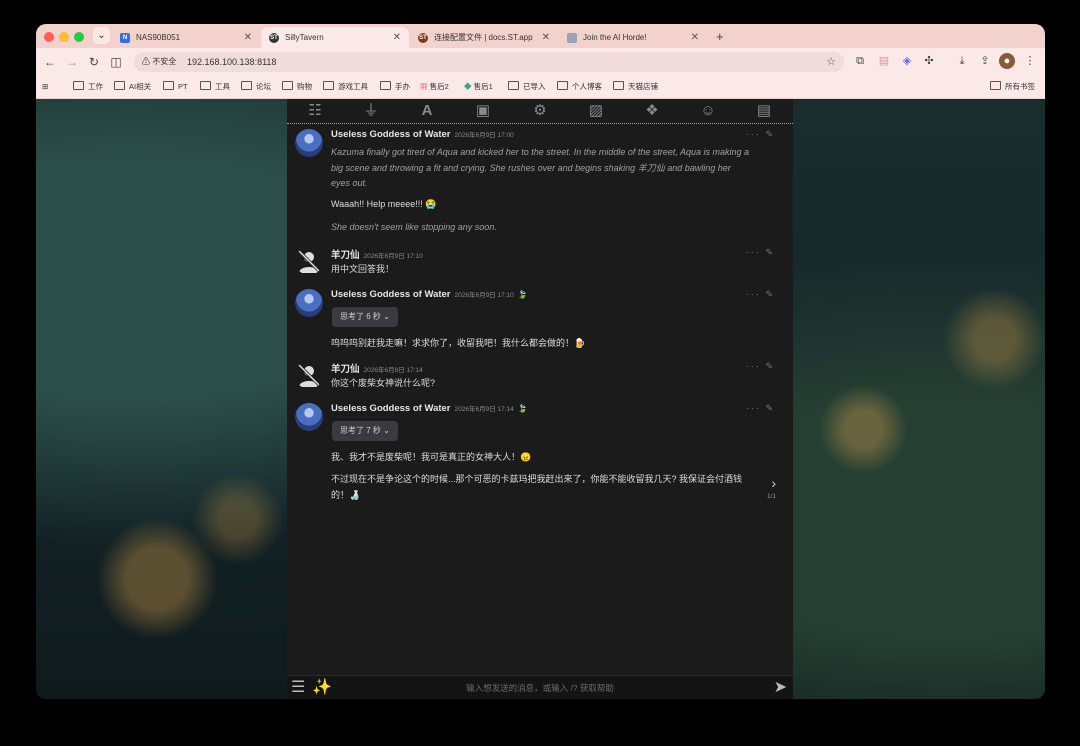 The image size is (1080, 746). I want to click on bookmark-folder: 购物, so click(297, 87).